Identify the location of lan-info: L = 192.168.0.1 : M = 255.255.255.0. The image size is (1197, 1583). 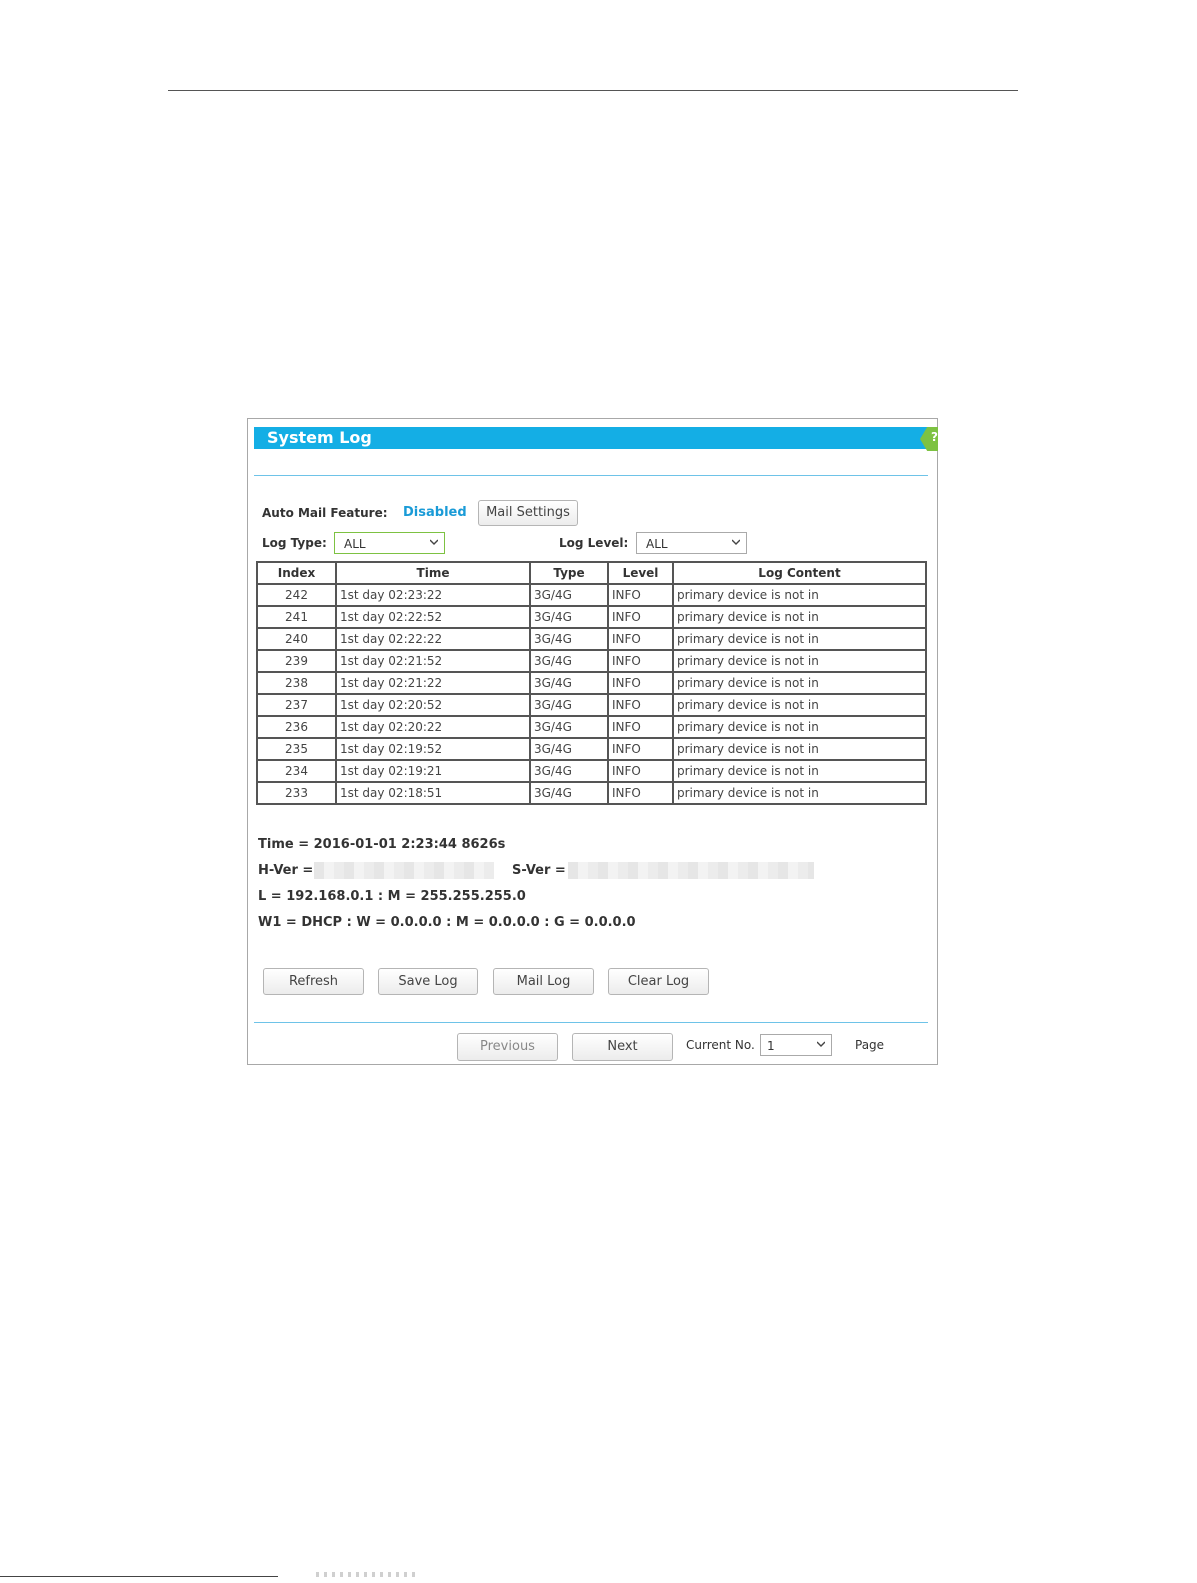
(392, 896).